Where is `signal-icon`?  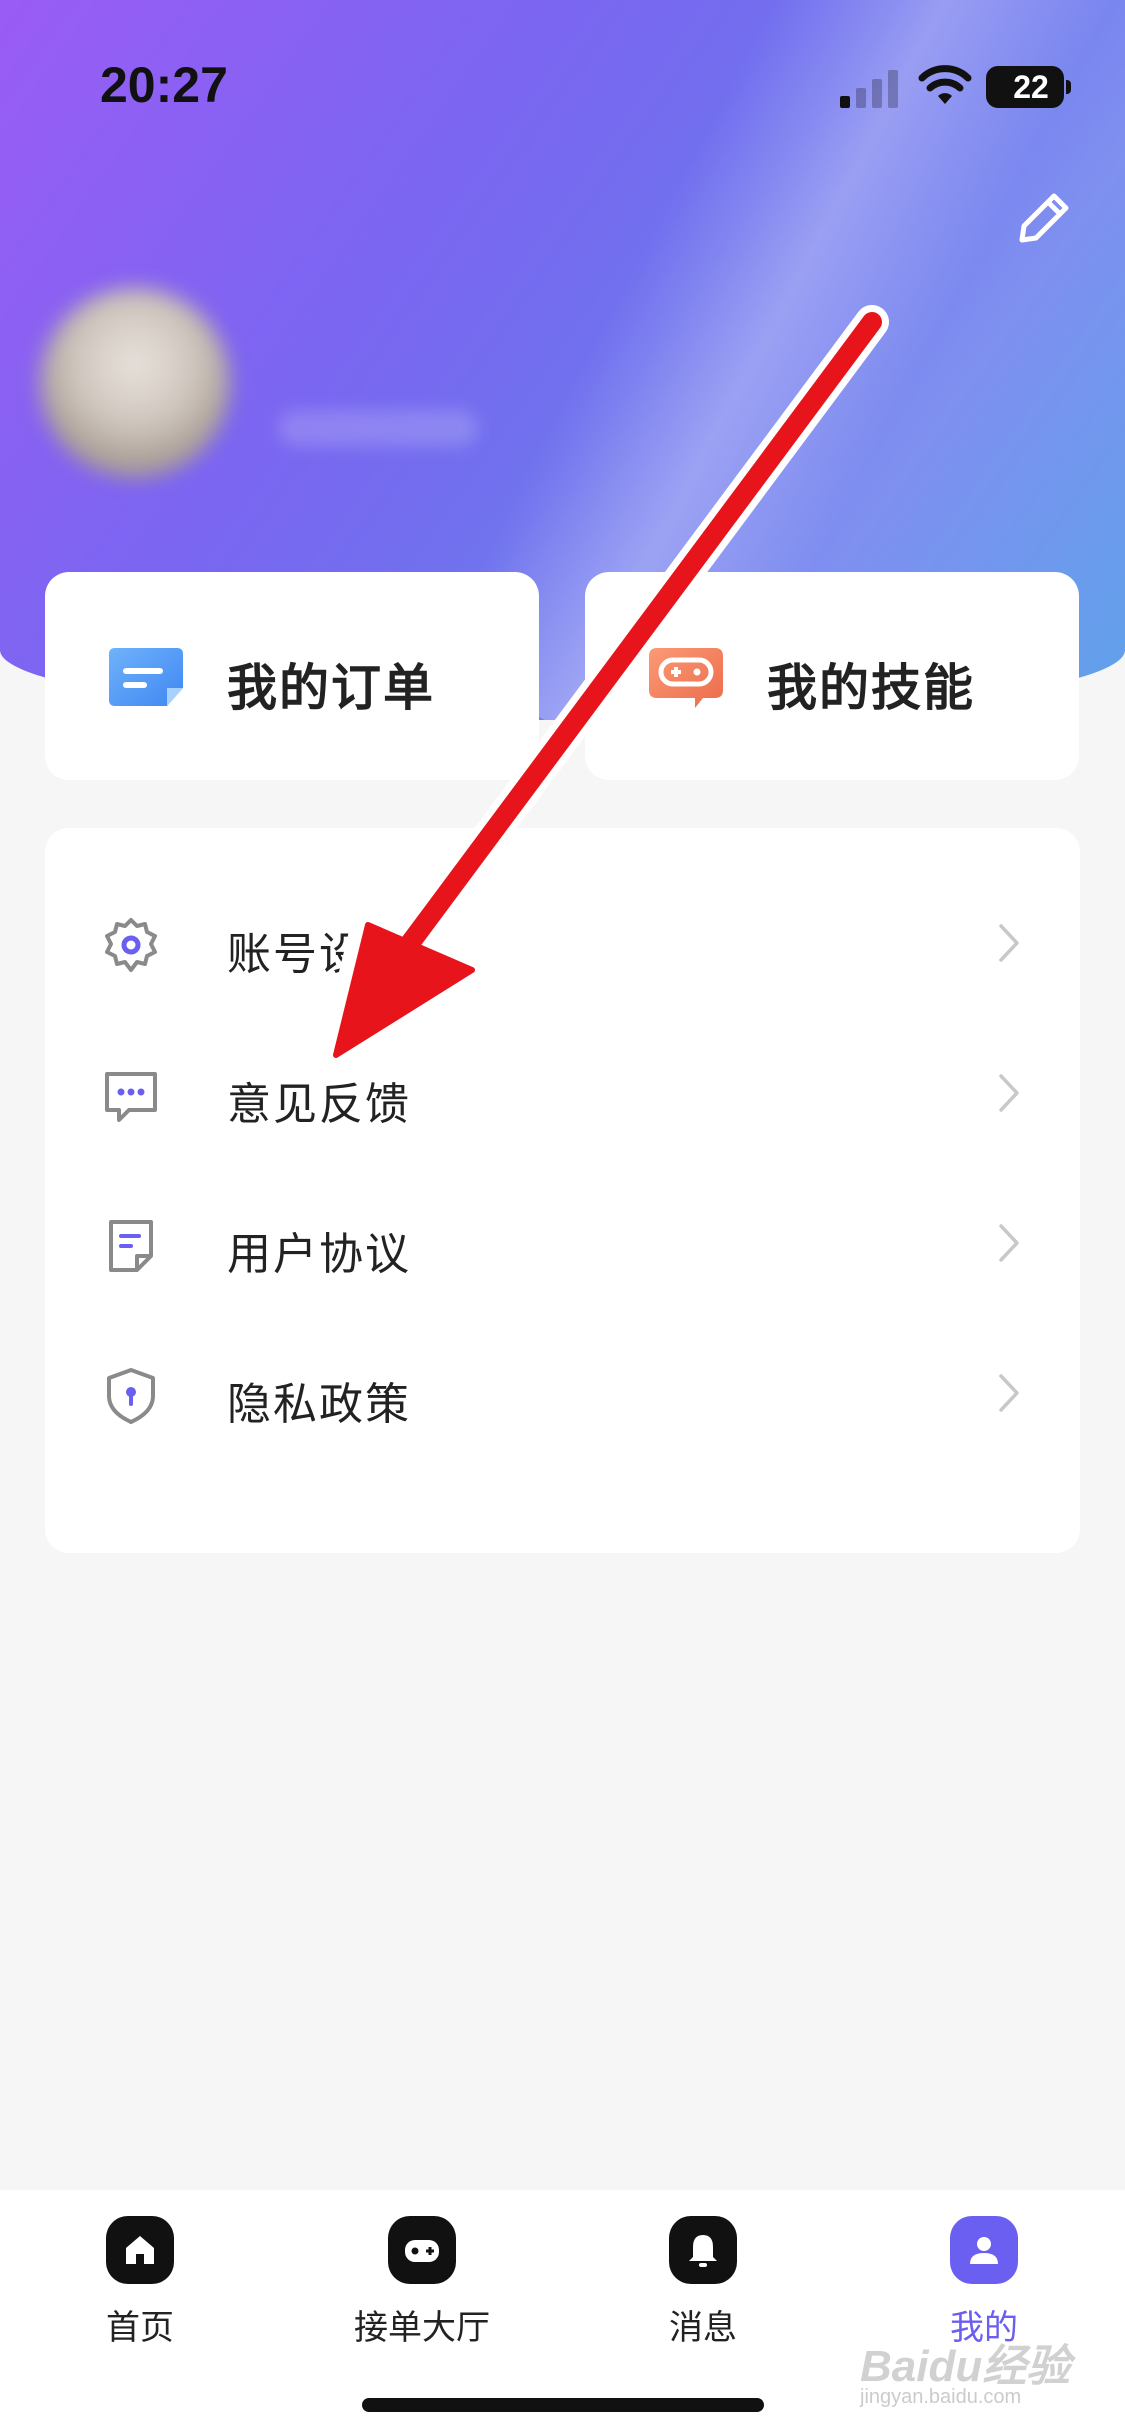 signal-icon is located at coordinates (869, 89).